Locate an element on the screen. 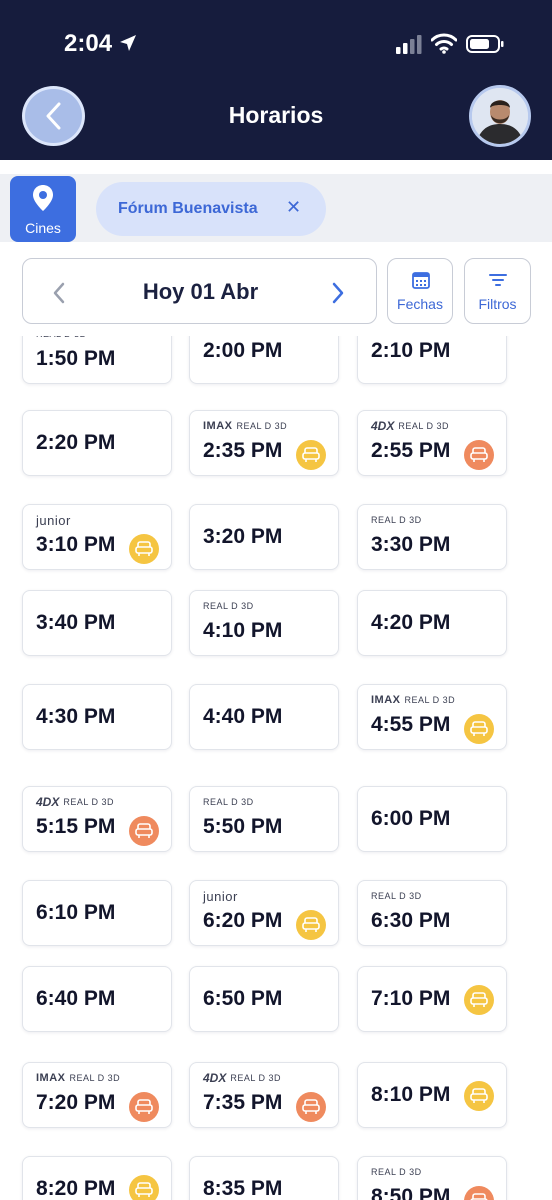 Image resolution: width=552 pixels, height=1200 pixels. calendar-icon is located at coordinates (421, 280).